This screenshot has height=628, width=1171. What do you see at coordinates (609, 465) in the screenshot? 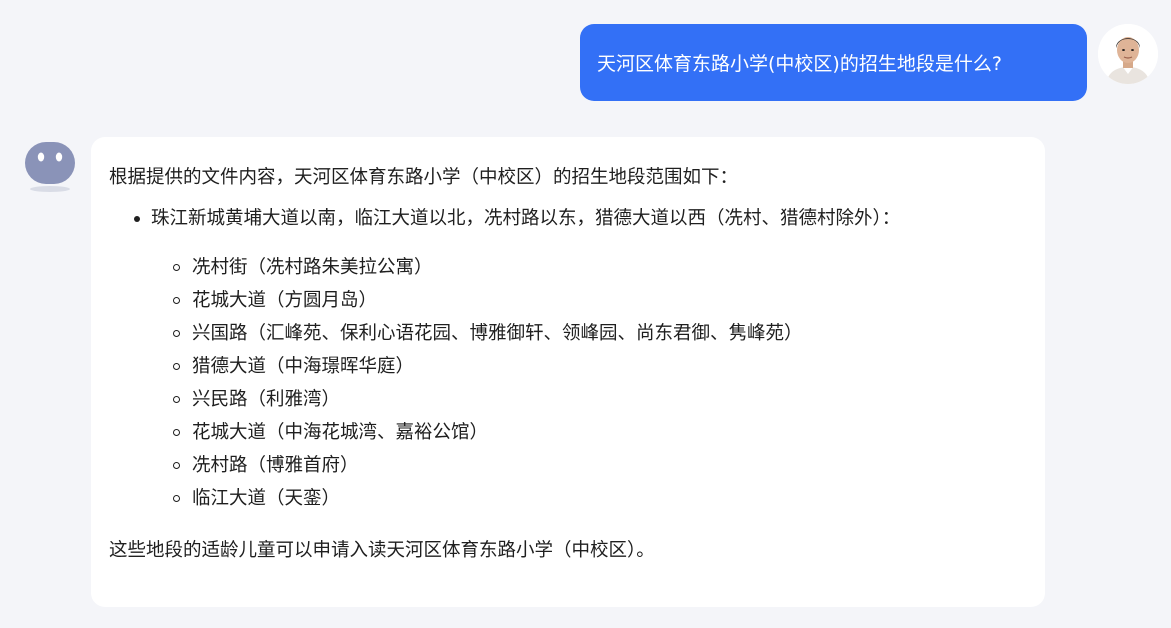
I see `list-item: 冼村路（博雅首府）` at bounding box center [609, 465].